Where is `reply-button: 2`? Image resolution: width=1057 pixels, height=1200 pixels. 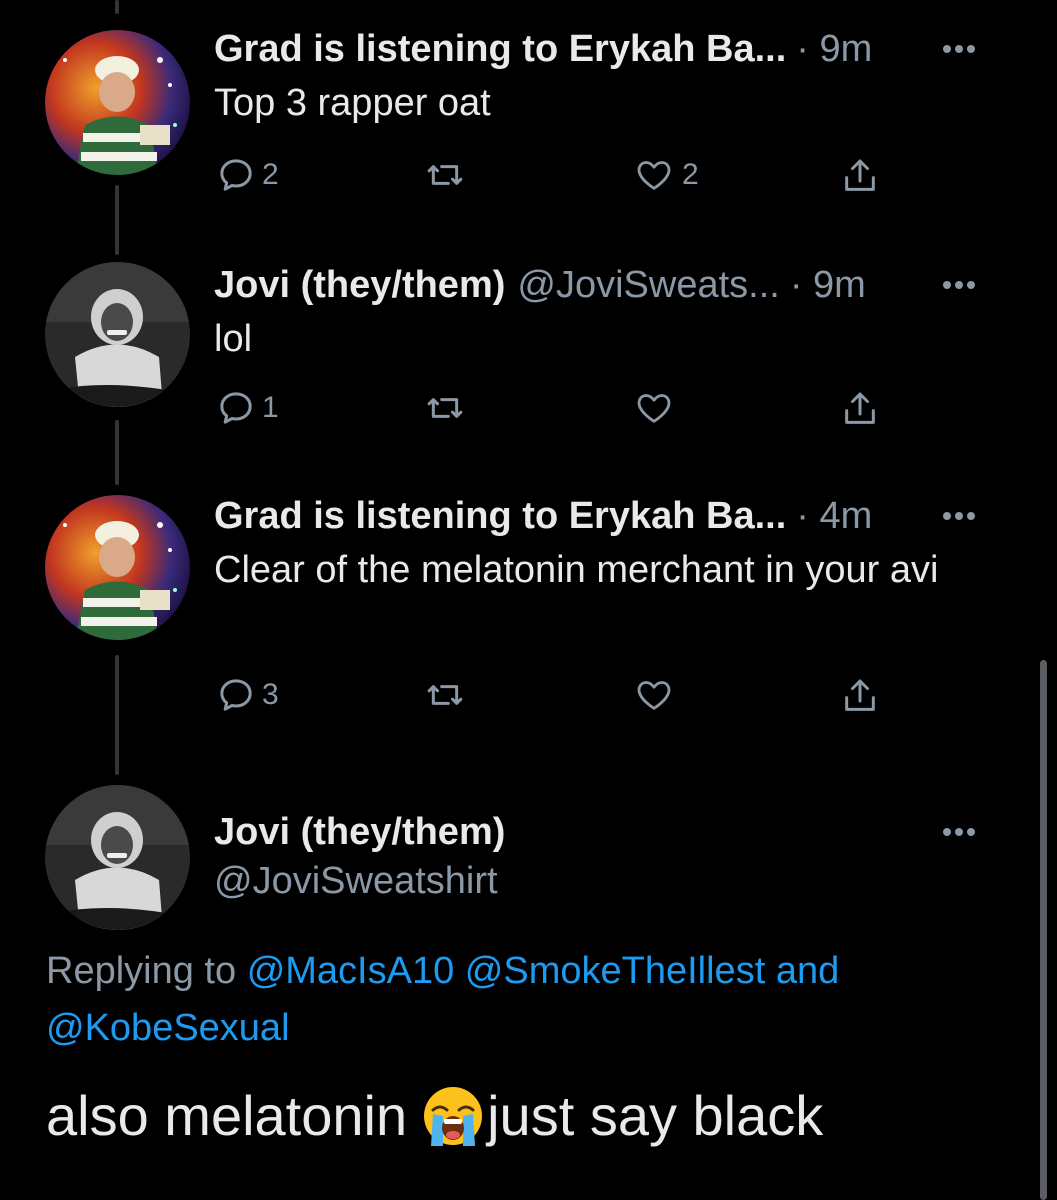 reply-button: 2 is located at coordinates (247, 175).